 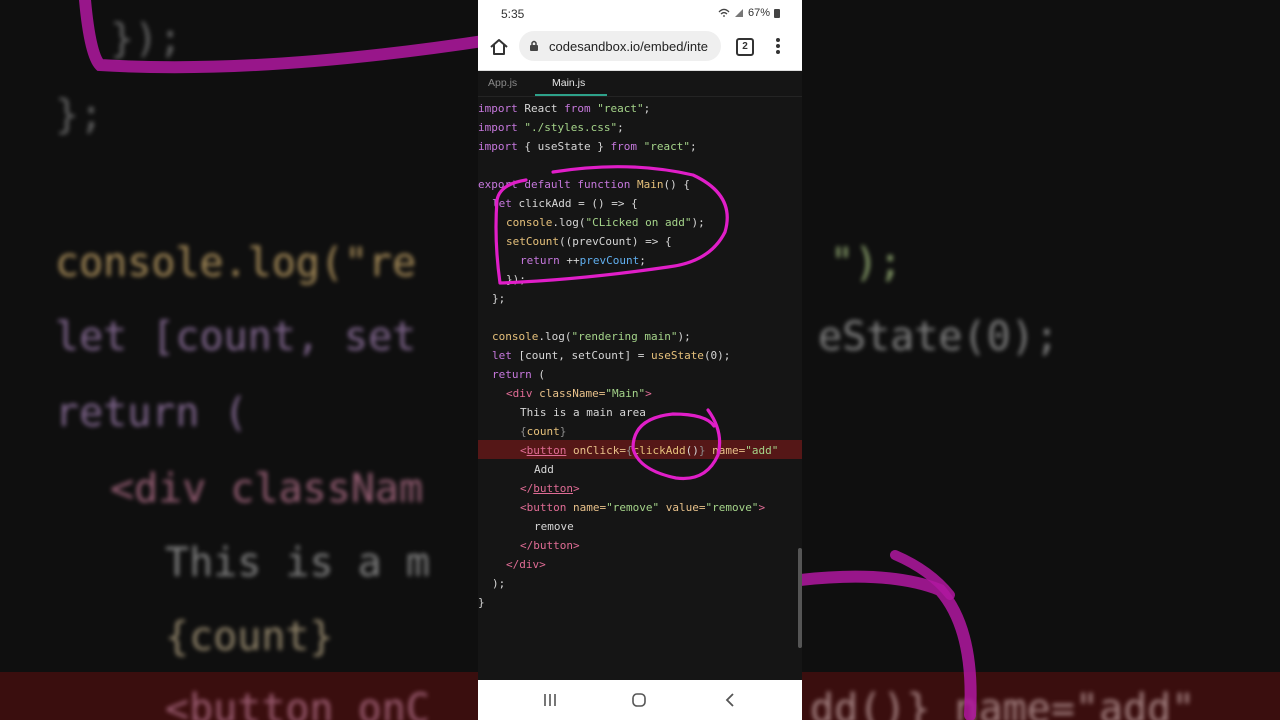 What do you see at coordinates (267, 489) in the screenshot?
I see `bg-line-8: <div classNam` at bounding box center [267, 489].